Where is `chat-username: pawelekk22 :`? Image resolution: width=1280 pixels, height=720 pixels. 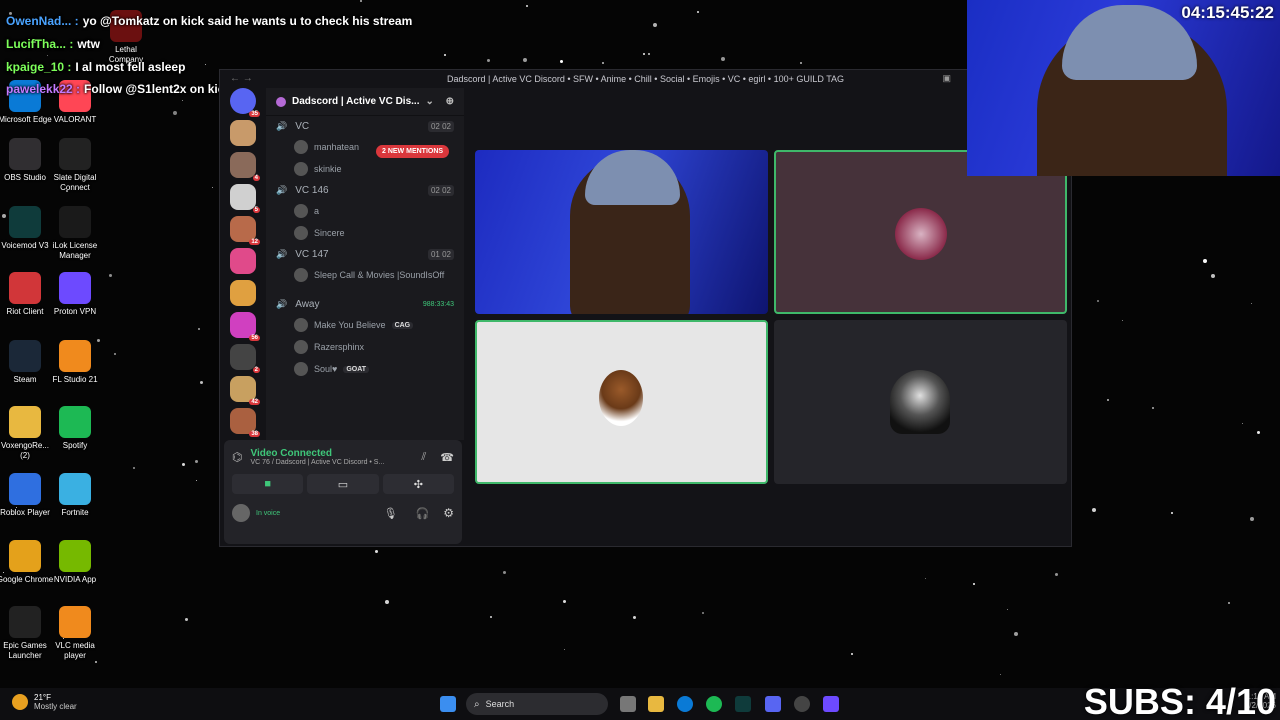
chat-username: pawelekk22 : is located at coordinates (43, 89).